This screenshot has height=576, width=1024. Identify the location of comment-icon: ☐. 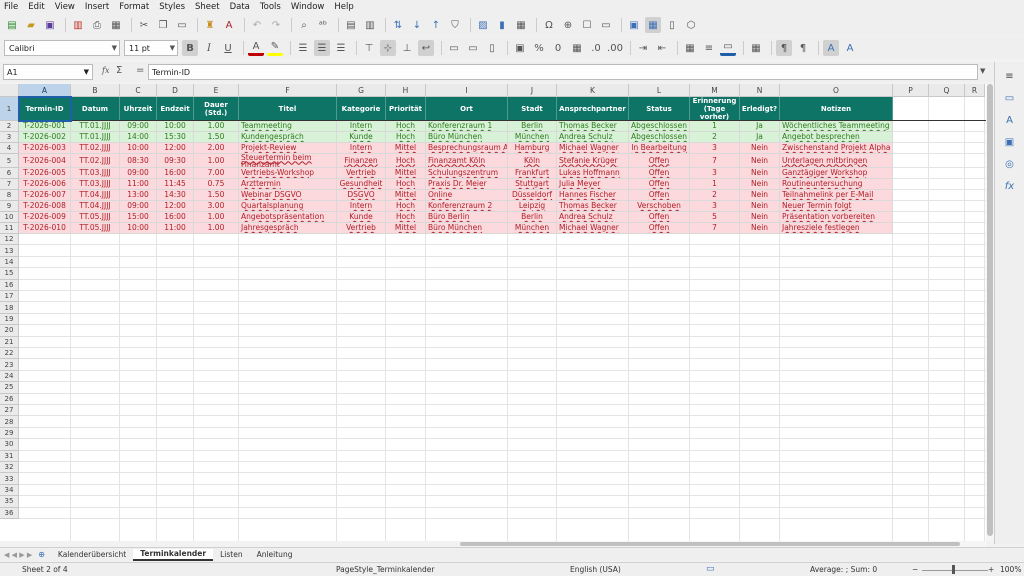
(587, 25).